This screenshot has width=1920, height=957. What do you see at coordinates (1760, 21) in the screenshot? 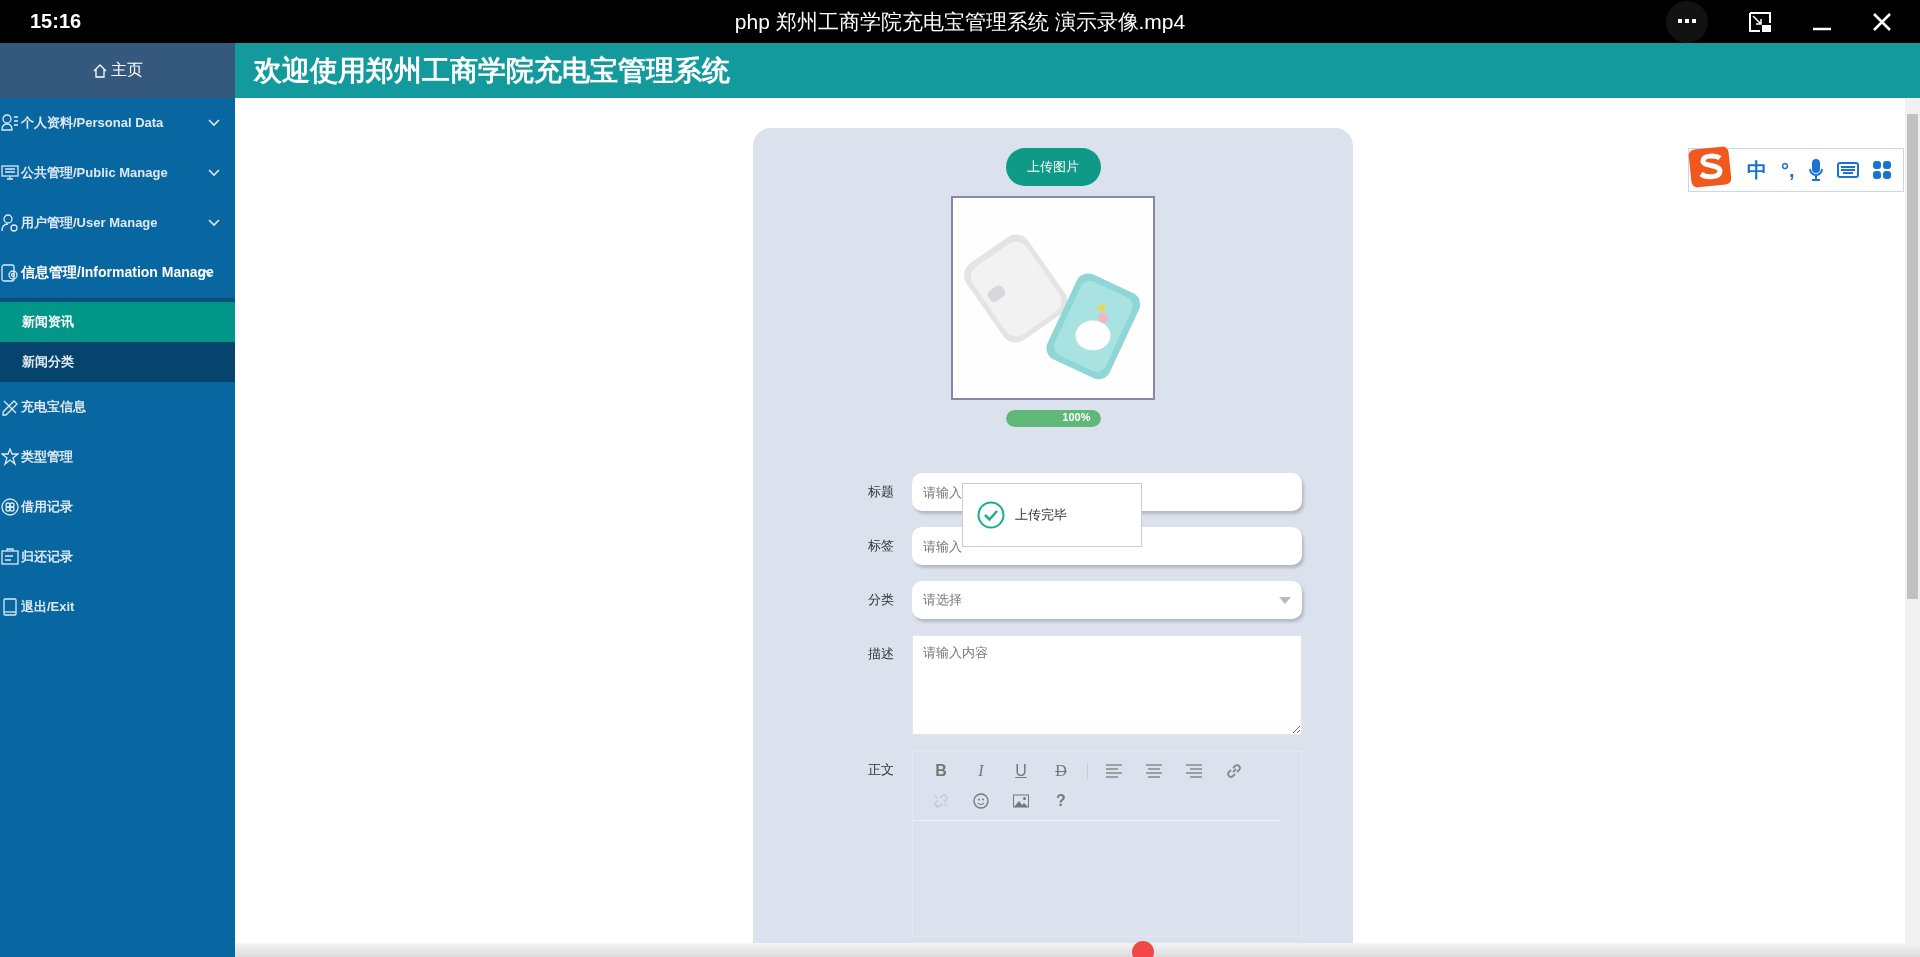
I see `exit-fullscreen-icon` at bounding box center [1760, 21].